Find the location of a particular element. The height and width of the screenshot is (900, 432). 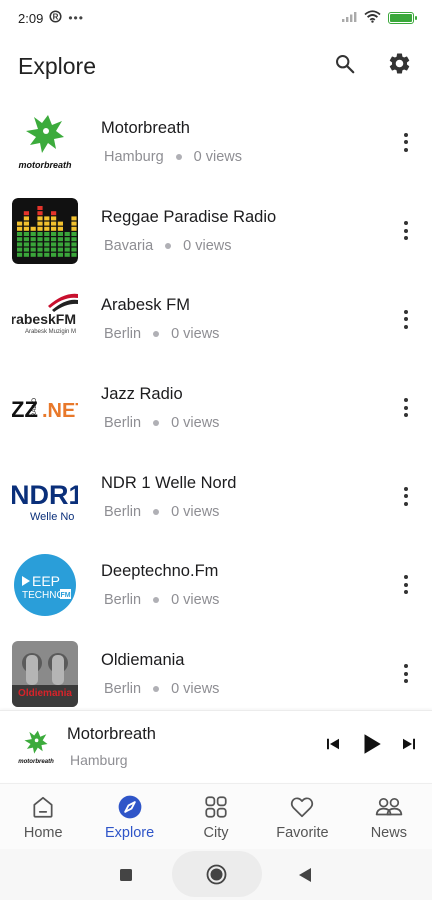

station-name: NDR 1 Welle Nord is located at coordinates (169, 482).